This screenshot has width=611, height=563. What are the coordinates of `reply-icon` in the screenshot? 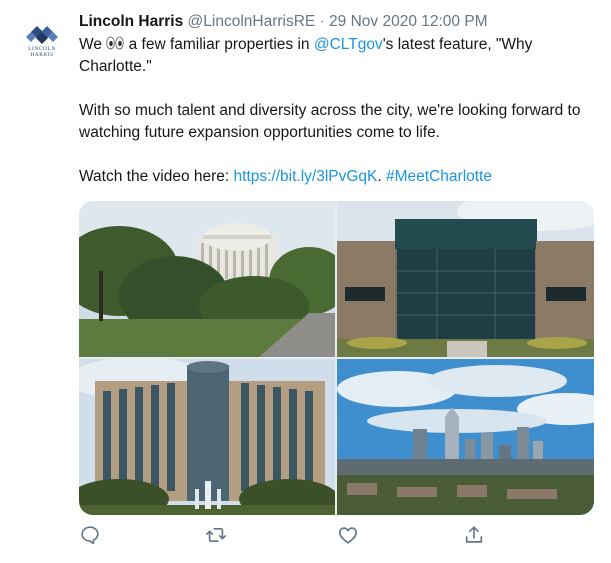 It's located at (90, 535).